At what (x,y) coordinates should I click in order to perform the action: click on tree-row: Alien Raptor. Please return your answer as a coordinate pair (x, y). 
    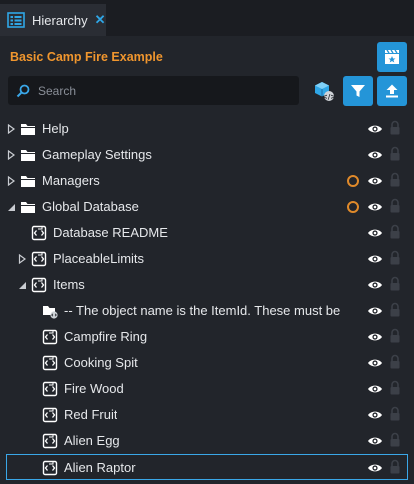
    Looking at the image, I should click on (207, 467).